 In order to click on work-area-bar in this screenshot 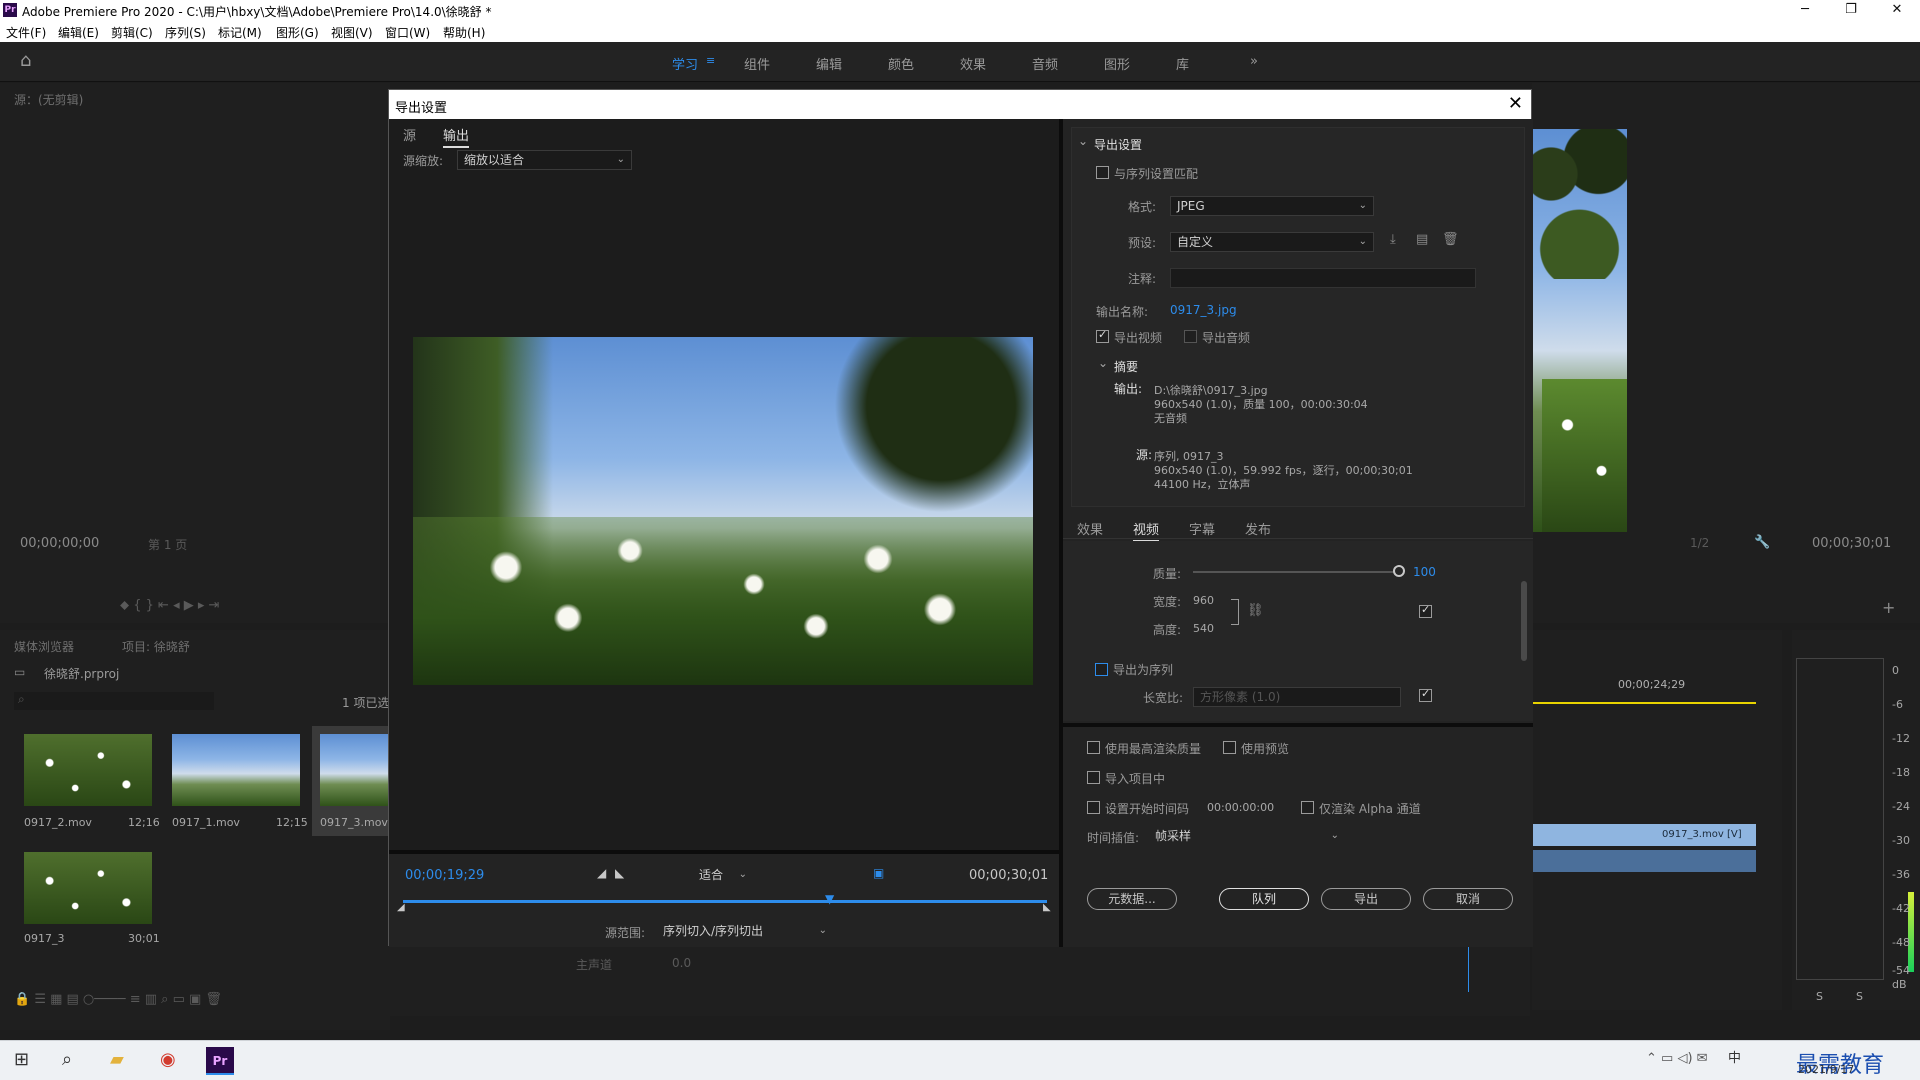, I will do `click(1644, 703)`.